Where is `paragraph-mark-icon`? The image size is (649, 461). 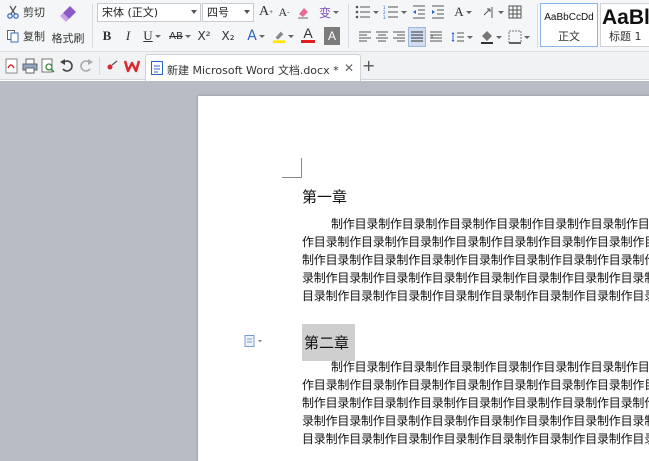
paragraph-mark-icon is located at coordinates (488, 12).